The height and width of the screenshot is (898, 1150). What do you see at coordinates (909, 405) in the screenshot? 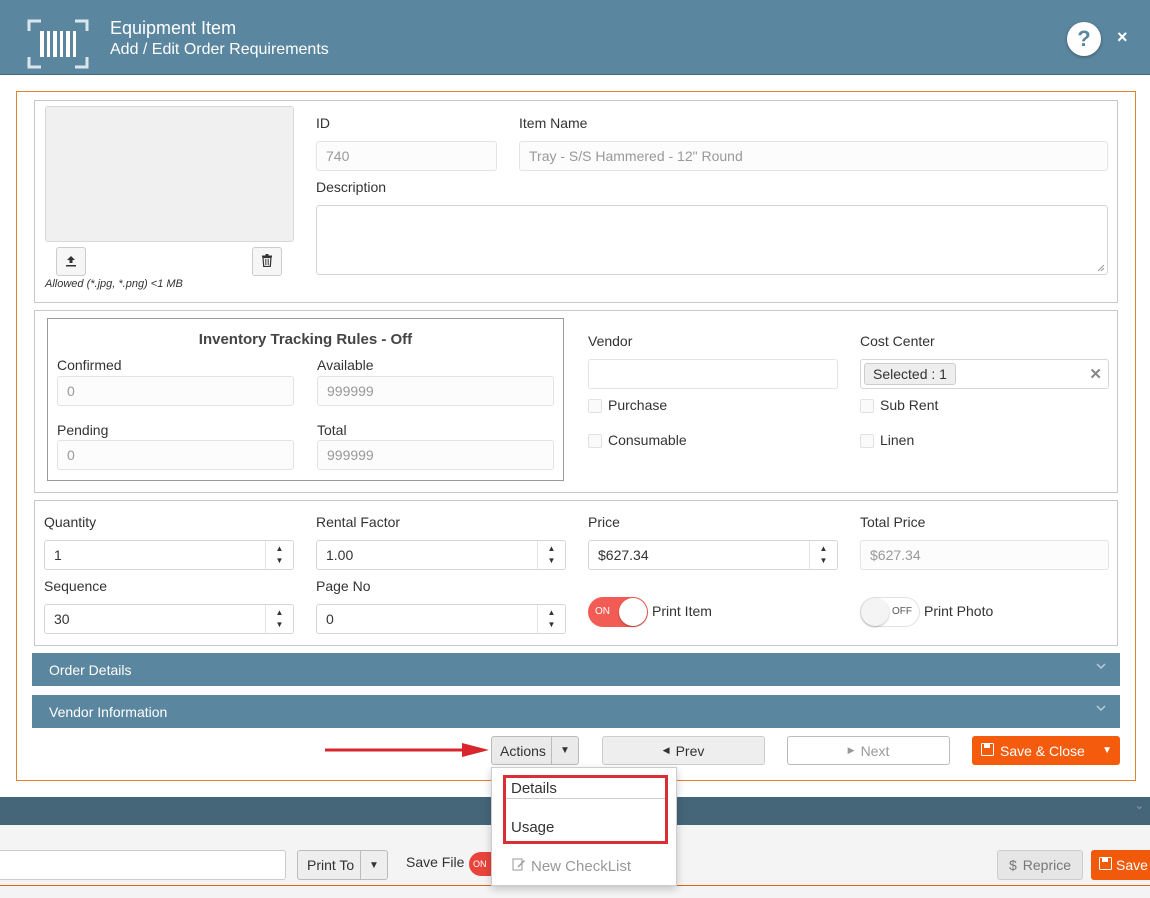
I see `sub-rent-label: Sub Rent` at bounding box center [909, 405].